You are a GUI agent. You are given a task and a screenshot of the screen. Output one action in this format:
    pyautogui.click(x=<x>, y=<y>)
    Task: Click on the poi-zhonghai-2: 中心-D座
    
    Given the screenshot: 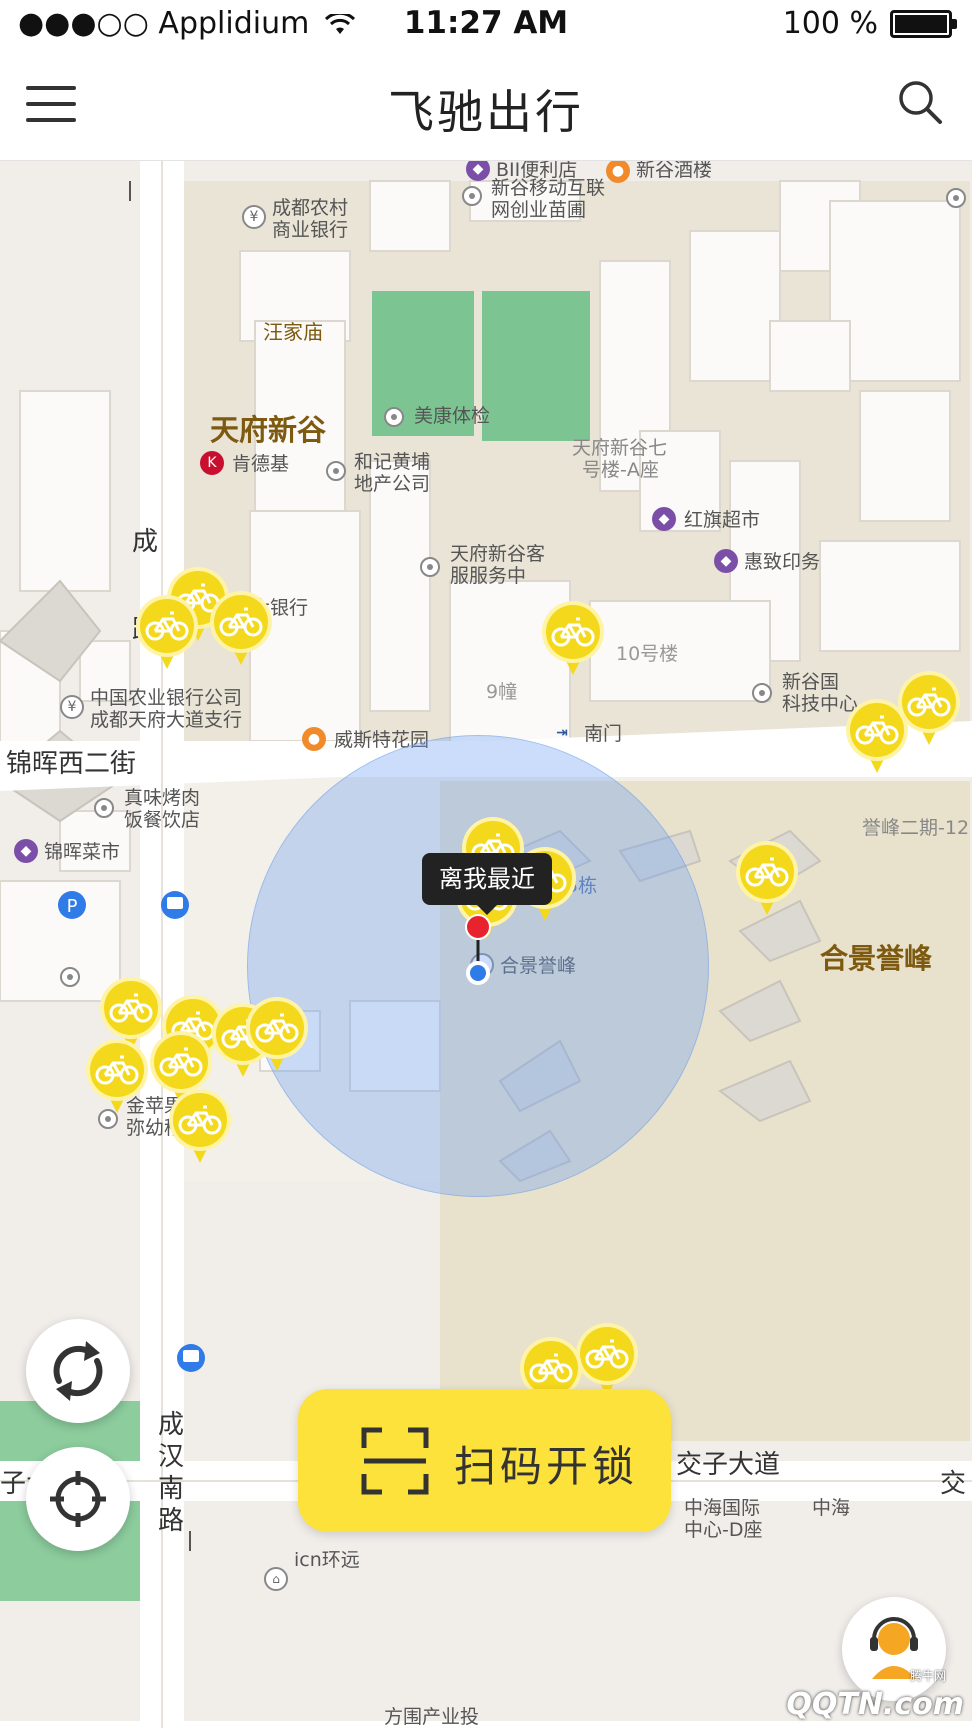 What is the action you would take?
    pyautogui.click(x=723, y=1530)
    